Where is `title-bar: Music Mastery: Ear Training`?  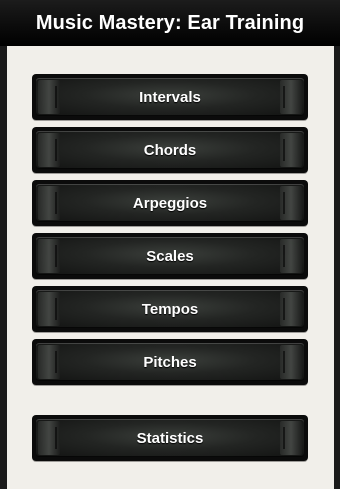 title-bar: Music Mastery: Ear Training is located at coordinates (170, 23).